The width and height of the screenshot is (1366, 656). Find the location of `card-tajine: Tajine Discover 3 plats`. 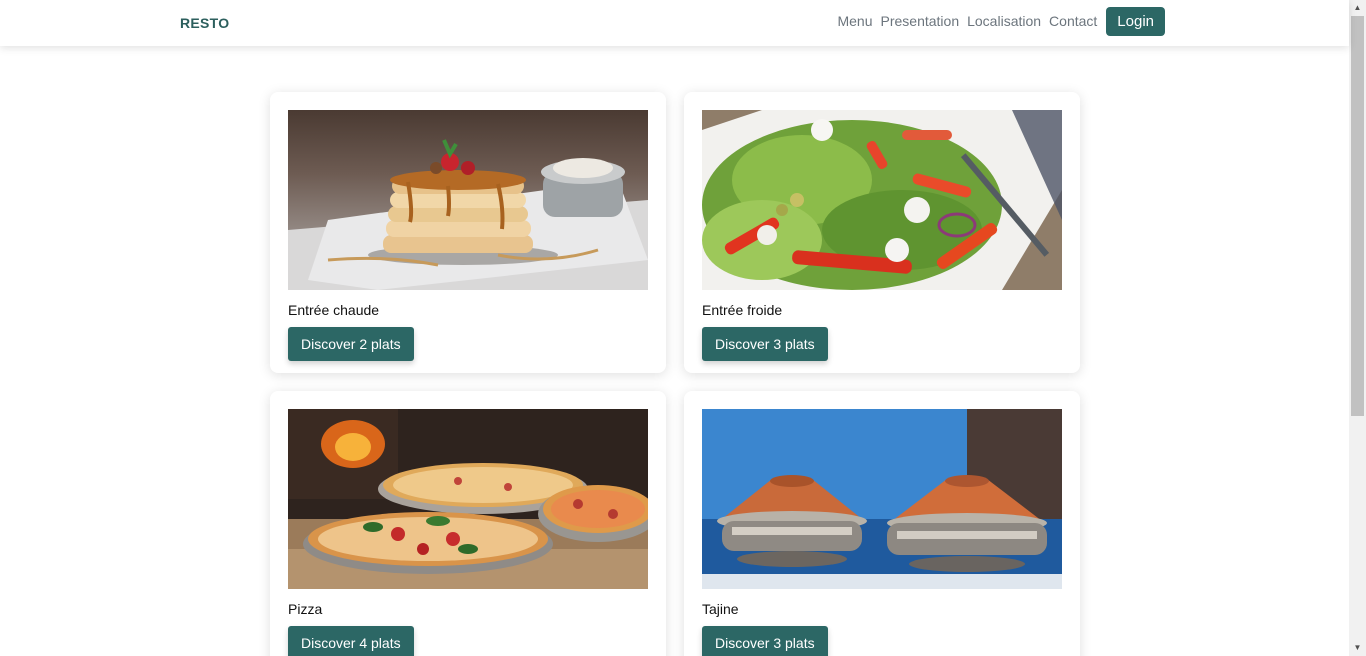

card-tajine: Tajine Discover 3 plats is located at coordinates (882, 523).